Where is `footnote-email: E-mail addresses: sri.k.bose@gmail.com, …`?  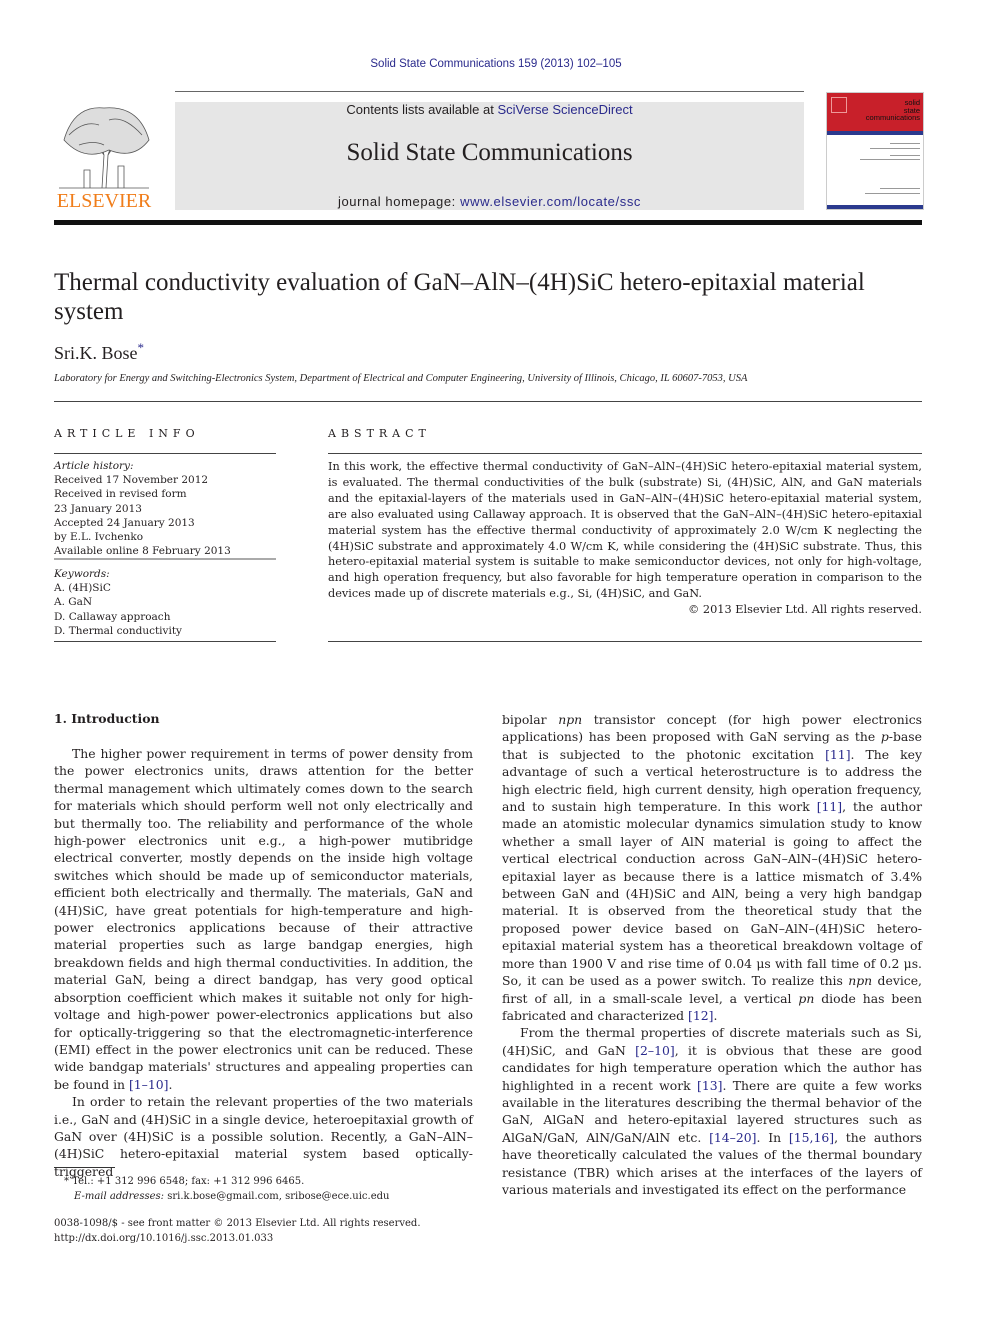 footnote-email: E-mail addresses: sri.k.bose@gmail.com, … is located at coordinates (263, 1196).